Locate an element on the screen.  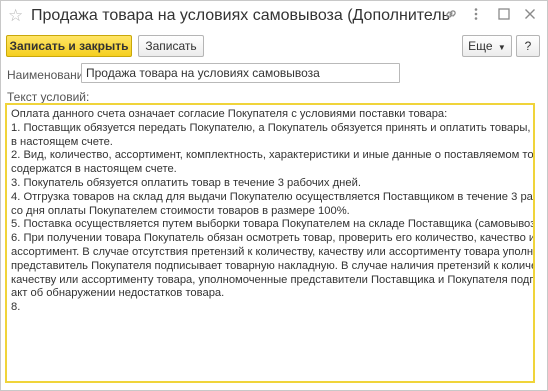
more-button: Еще ▼ is located at coordinates (487, 46).